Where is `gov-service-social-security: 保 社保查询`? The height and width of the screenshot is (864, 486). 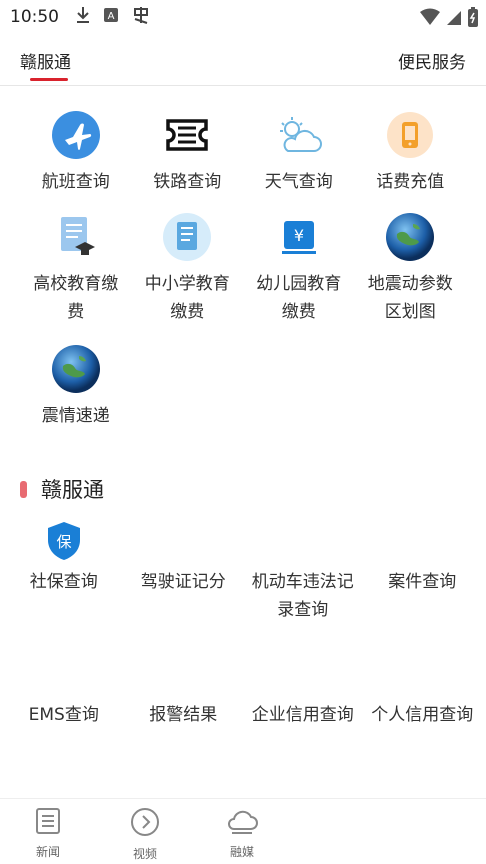 gov-service-social-security: 保 社保查询 is located at coordinates (64, 572).